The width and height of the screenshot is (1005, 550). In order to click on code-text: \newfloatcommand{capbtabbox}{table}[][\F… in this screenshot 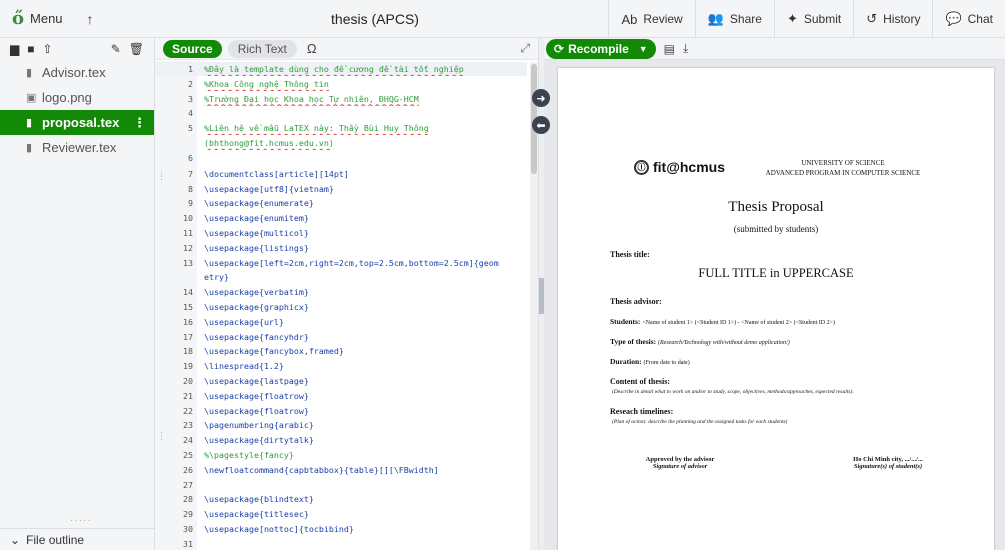, I will do `click(321, 469)`.